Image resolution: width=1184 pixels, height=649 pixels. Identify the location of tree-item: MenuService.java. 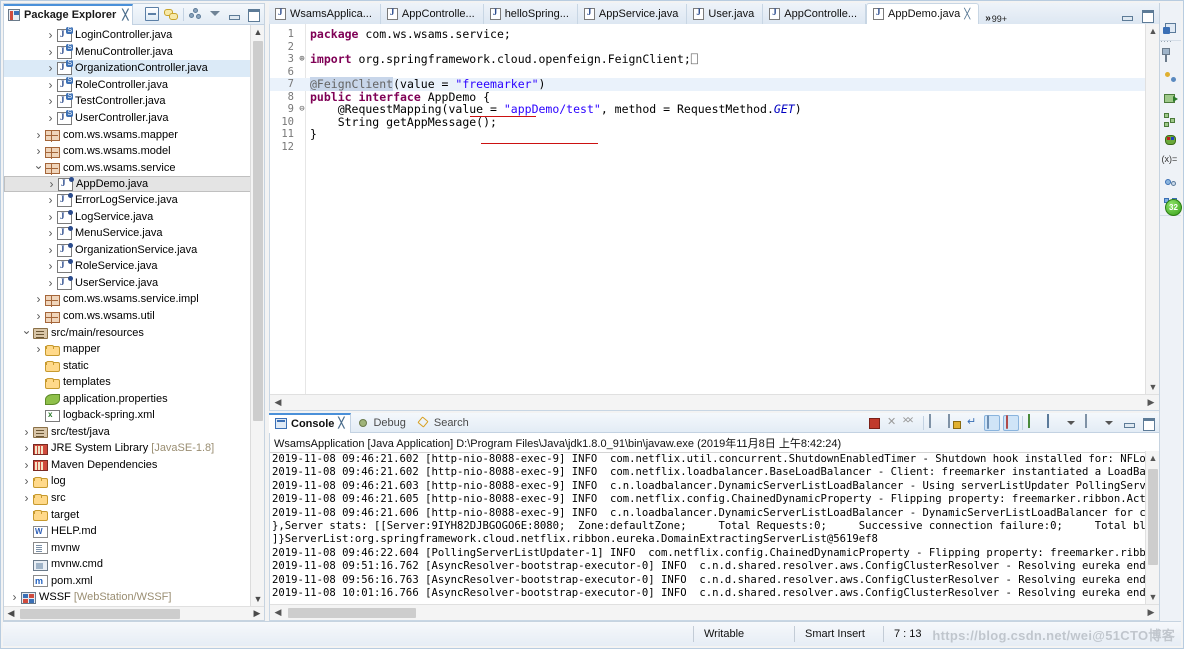
(134, 233).